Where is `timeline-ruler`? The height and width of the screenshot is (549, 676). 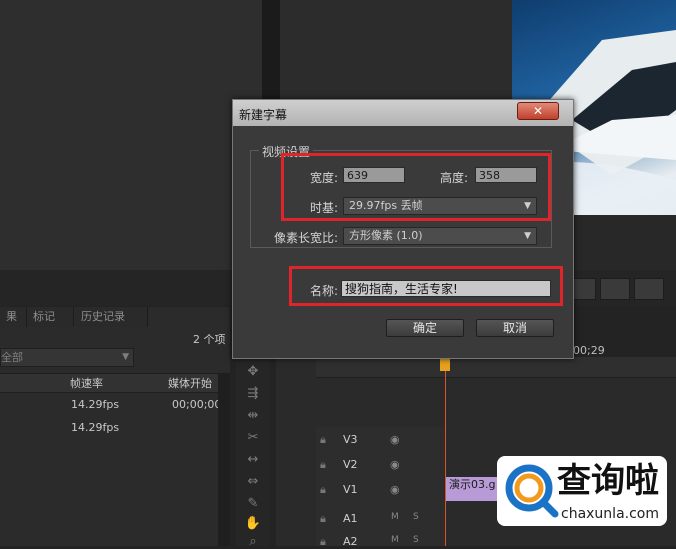
timeline-ruler is located at coordinates (496, 367).